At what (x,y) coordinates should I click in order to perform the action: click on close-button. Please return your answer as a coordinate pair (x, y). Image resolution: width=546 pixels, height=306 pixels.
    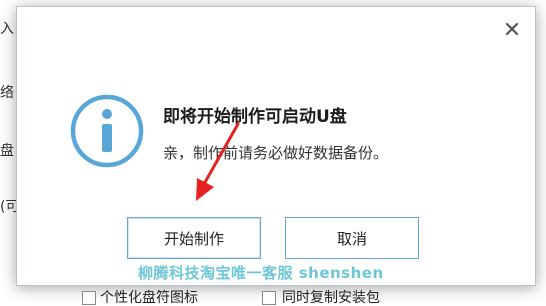
    Looking at the image, I should click on (512, 29).